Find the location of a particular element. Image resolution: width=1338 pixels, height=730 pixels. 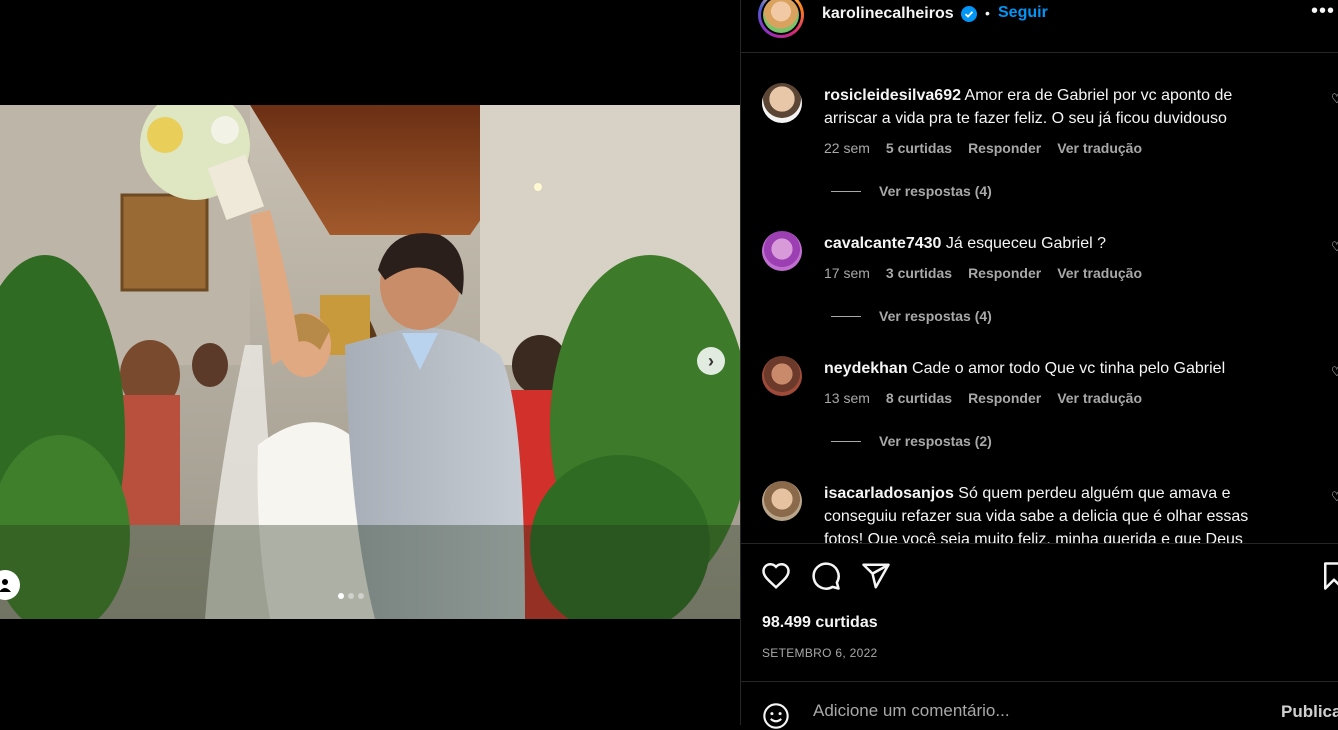

comment-input is located at coordinates (1023, 711).